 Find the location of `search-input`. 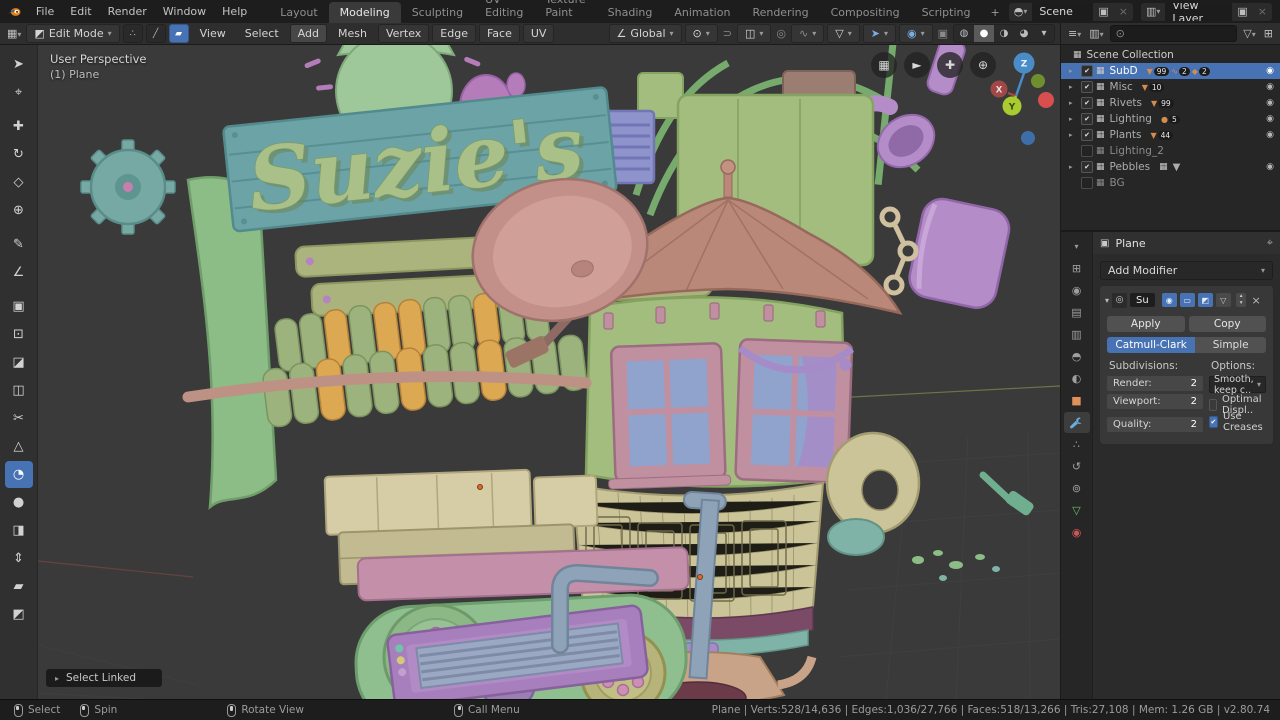

search-input is located at coordinates (1165, 33).